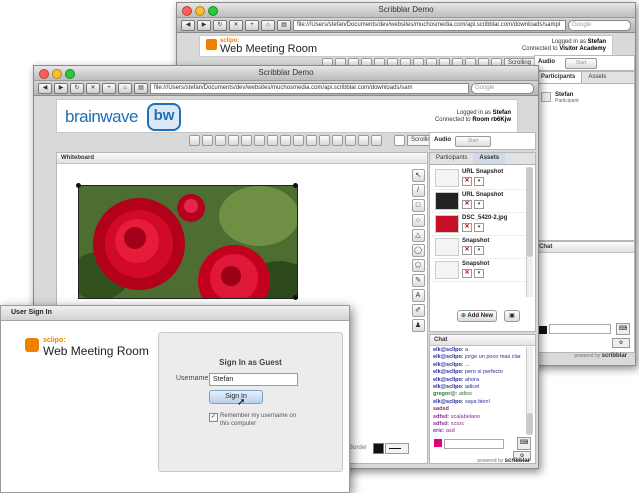  Describe the element at coordinates (621, 343) in the screenshot. I see `settings-icon: ⚙` at that location.